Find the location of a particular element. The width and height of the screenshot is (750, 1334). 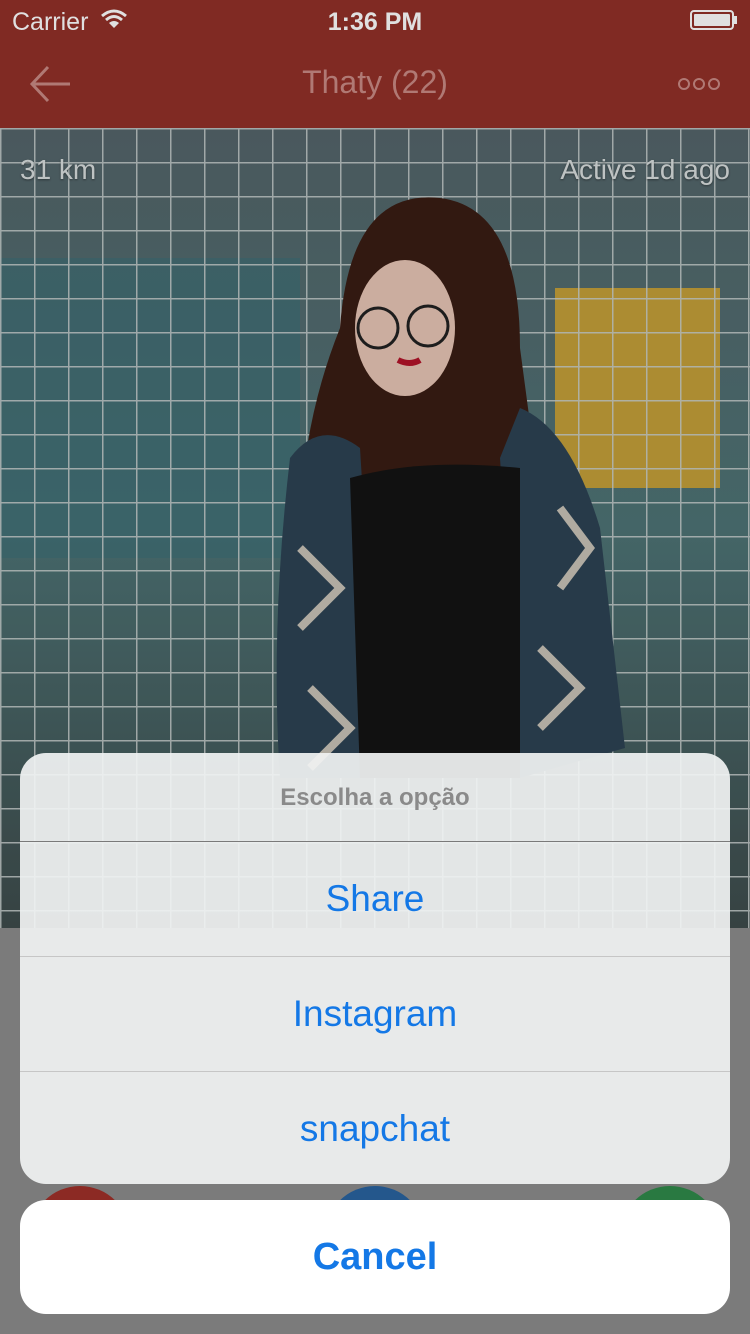

action-sheet-title: Escolha a opção is located at coordinates (375, 797).